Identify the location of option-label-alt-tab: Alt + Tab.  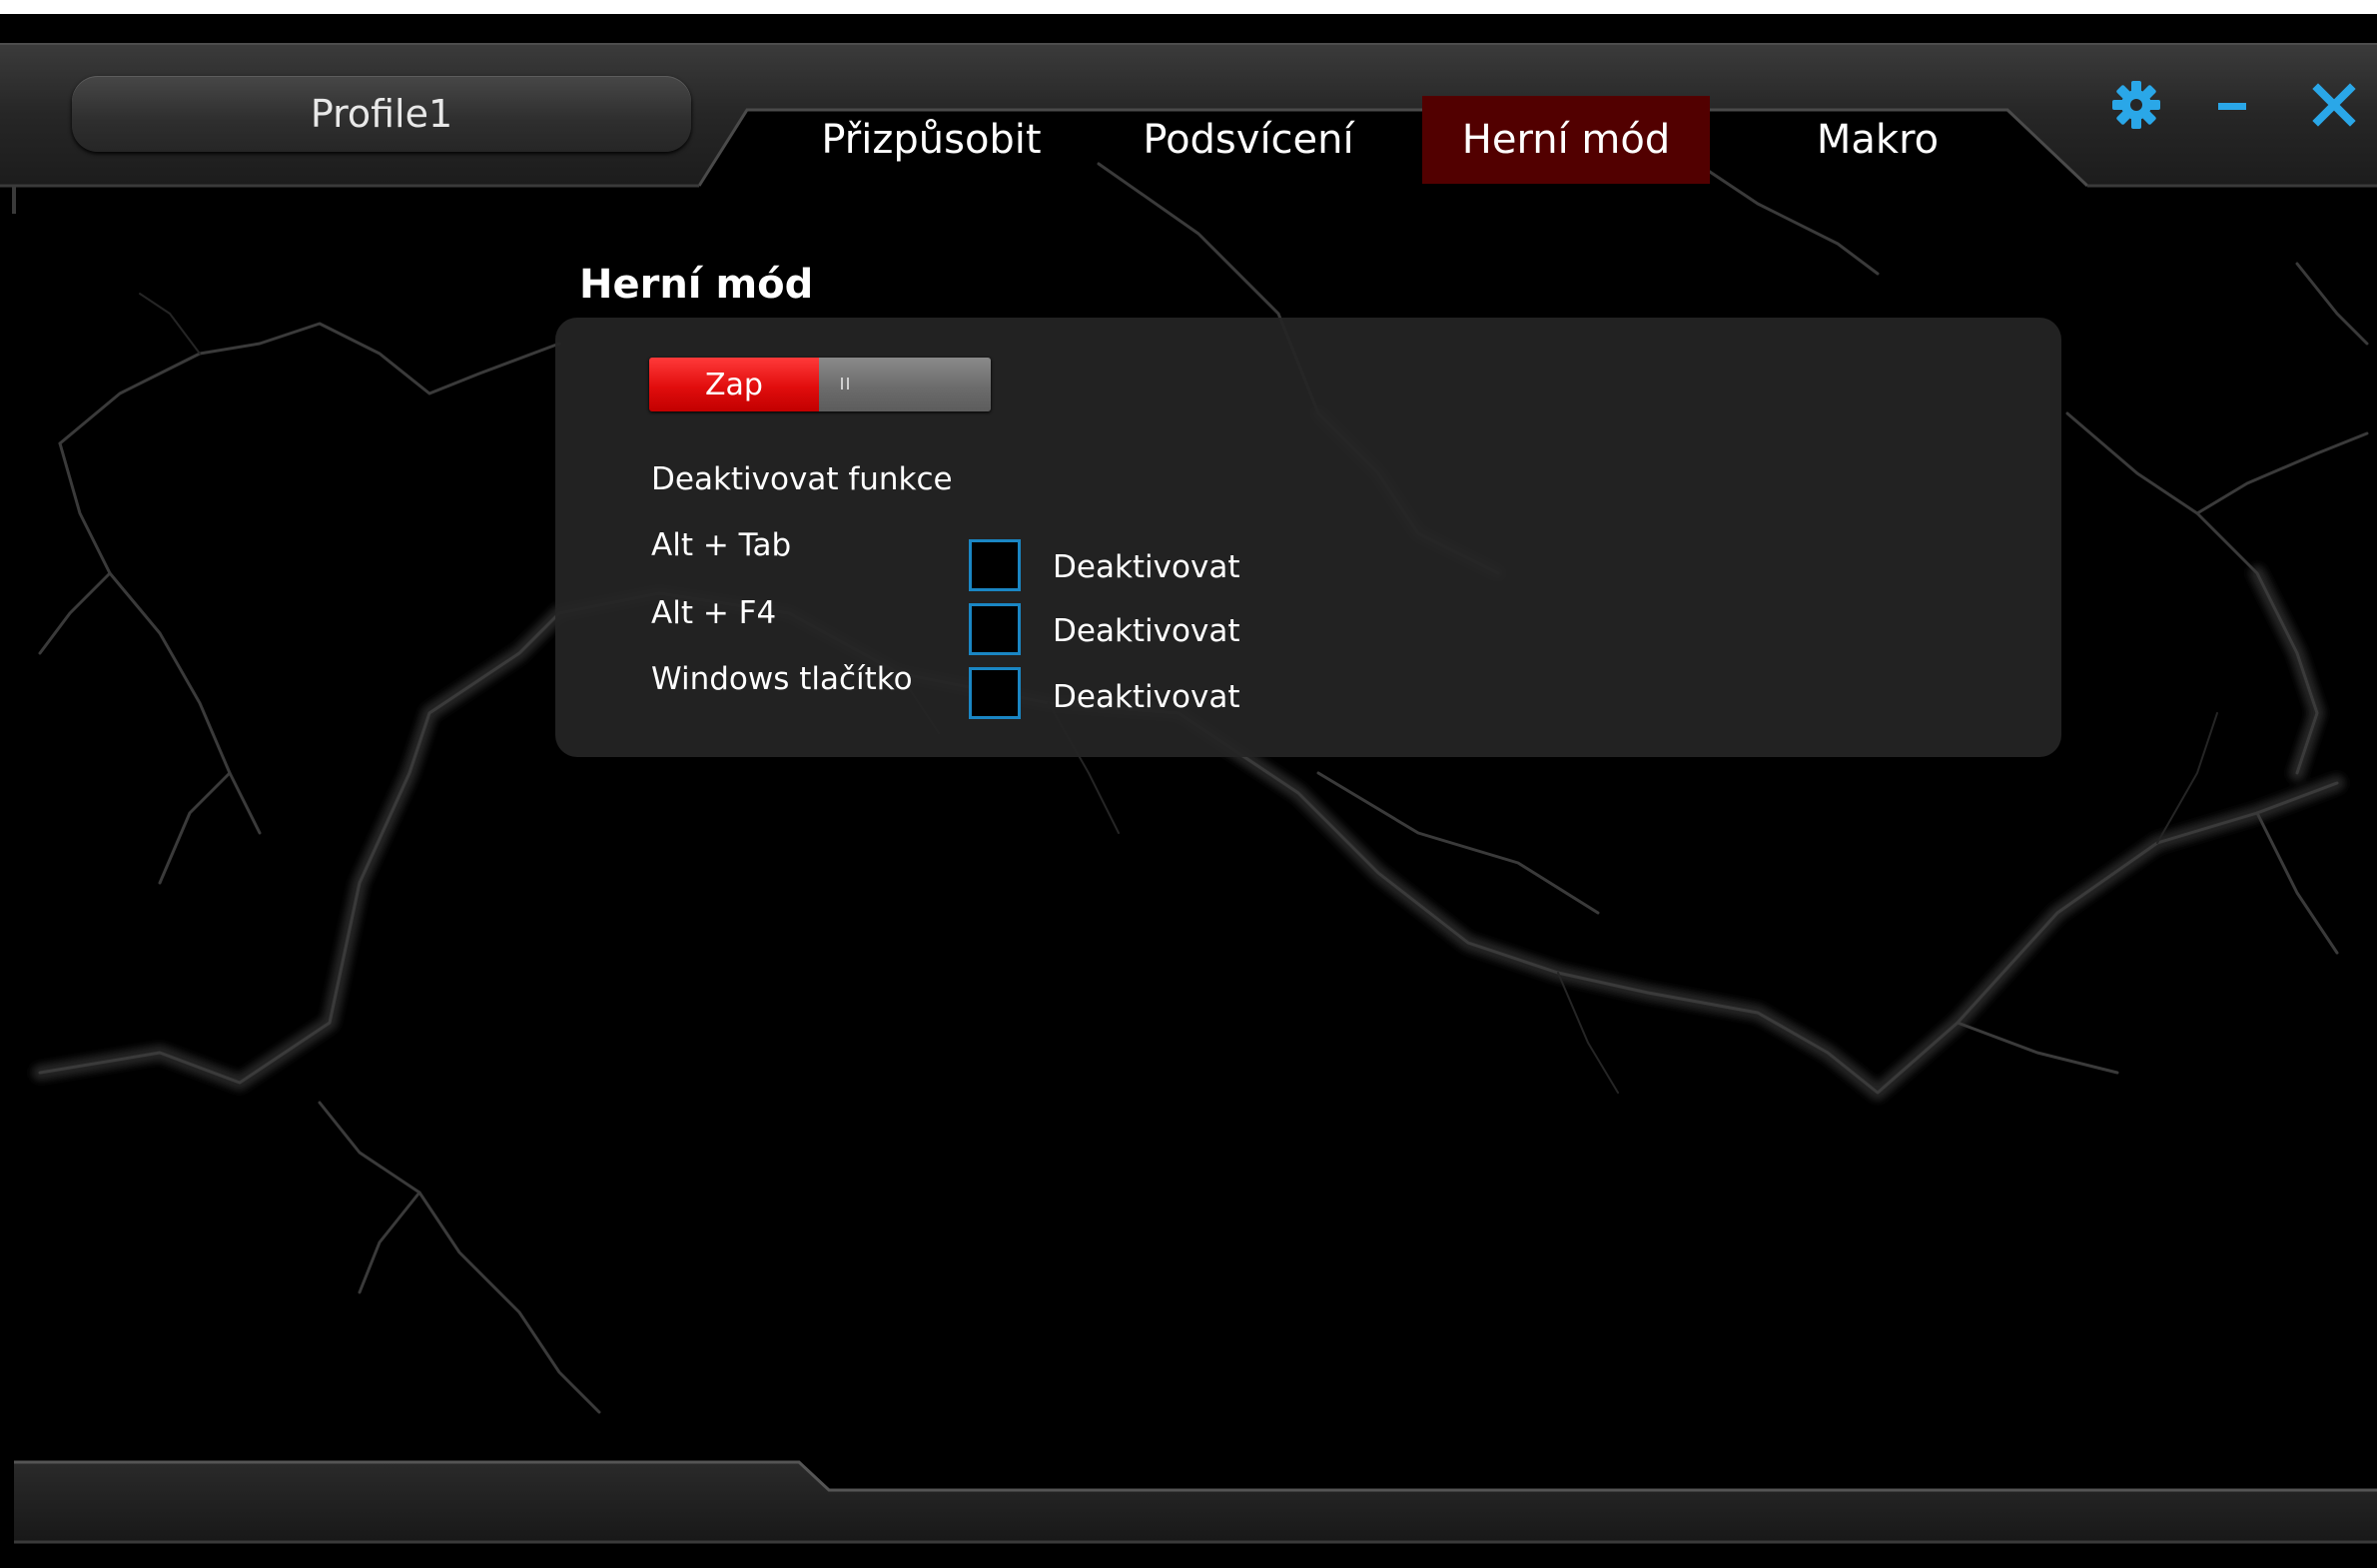
(721, 545).